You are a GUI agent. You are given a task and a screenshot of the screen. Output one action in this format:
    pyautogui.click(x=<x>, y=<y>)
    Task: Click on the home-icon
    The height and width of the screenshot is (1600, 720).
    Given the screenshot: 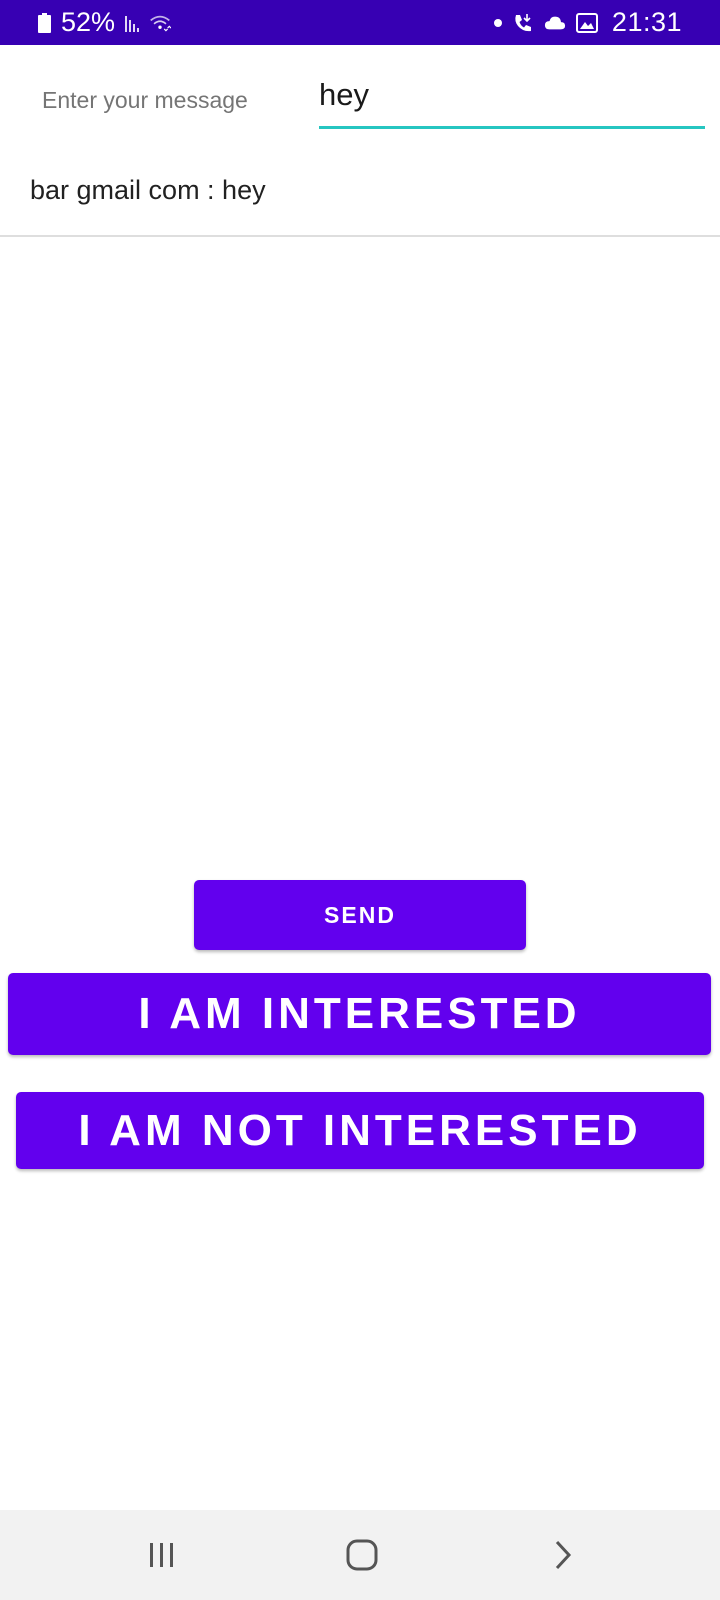 What is the action you would take?
    pyautogui.click(x=362, y=1555)
    